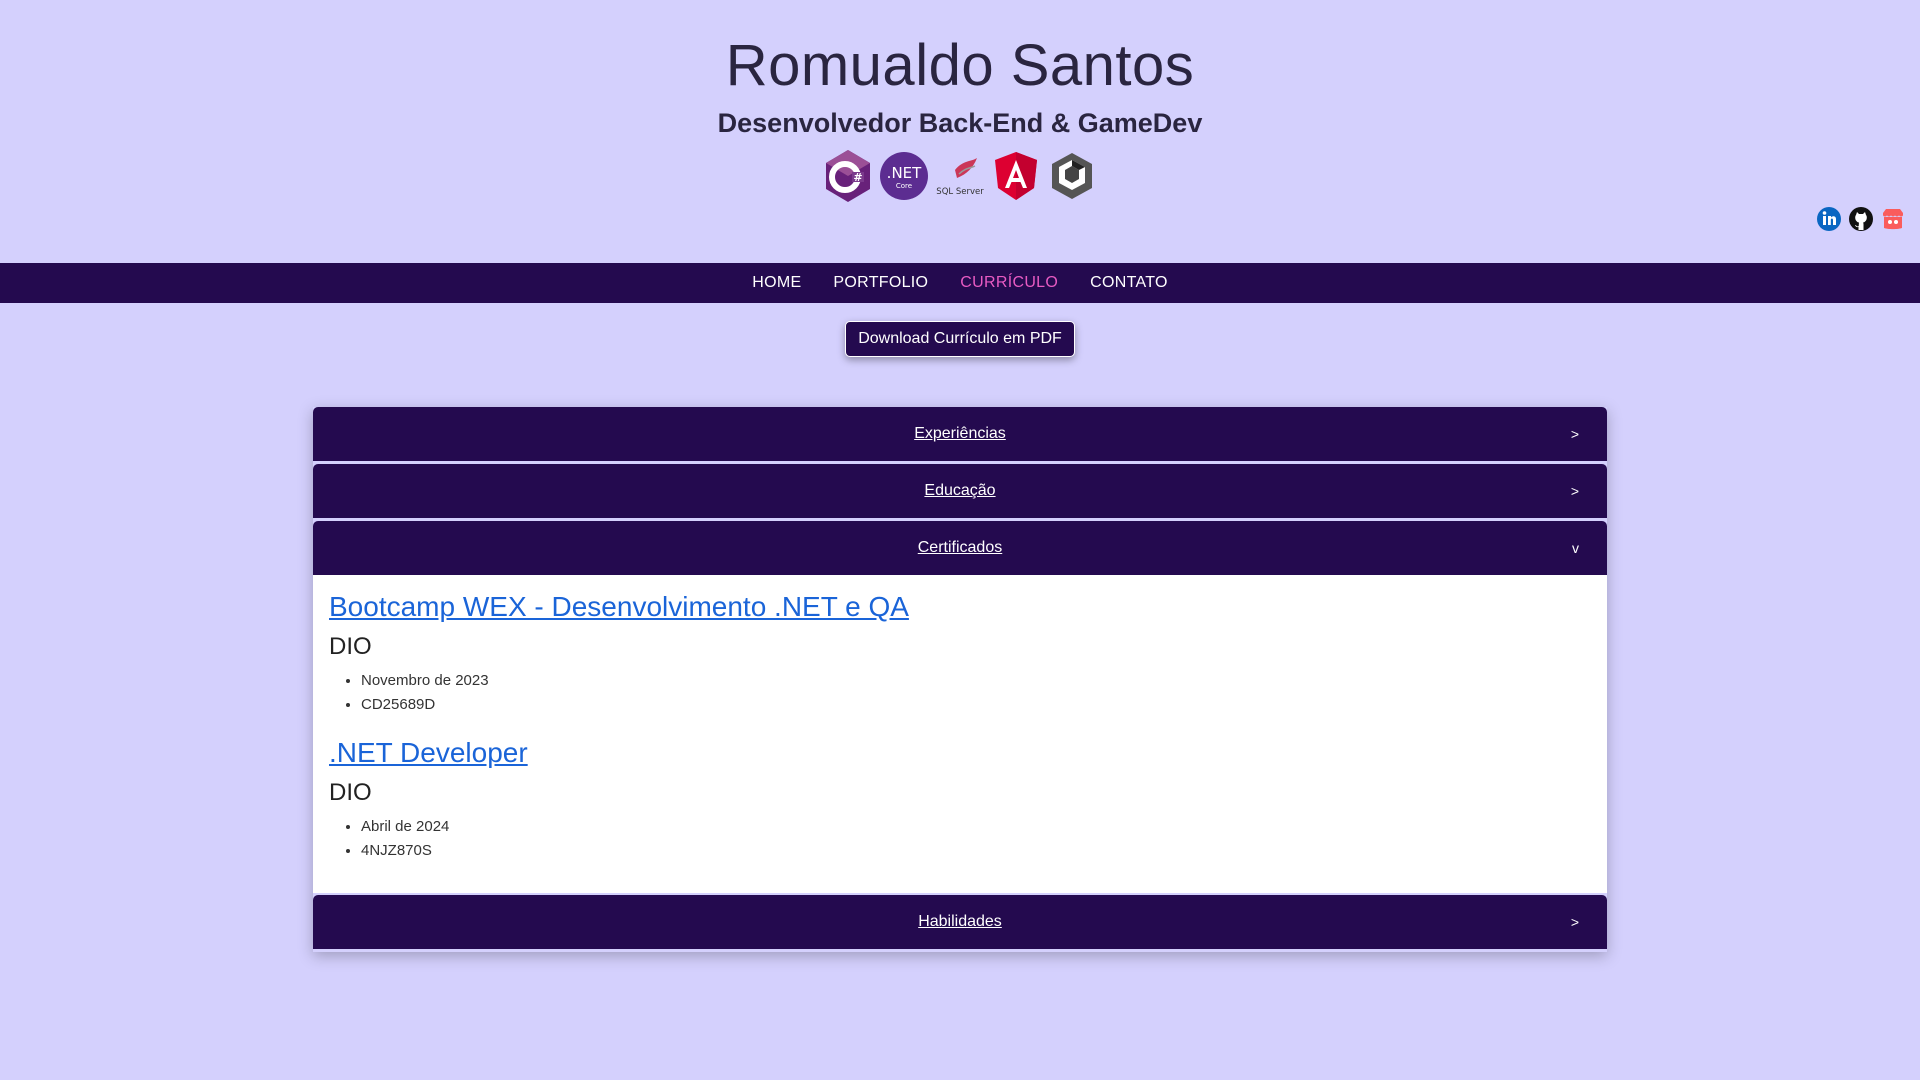 The height and width of the screenshot is (1080, 1920). Describe the element at coordinates (976, 681) in the screenshot. I see `certificate-date: Novembro de 2023` at that location.